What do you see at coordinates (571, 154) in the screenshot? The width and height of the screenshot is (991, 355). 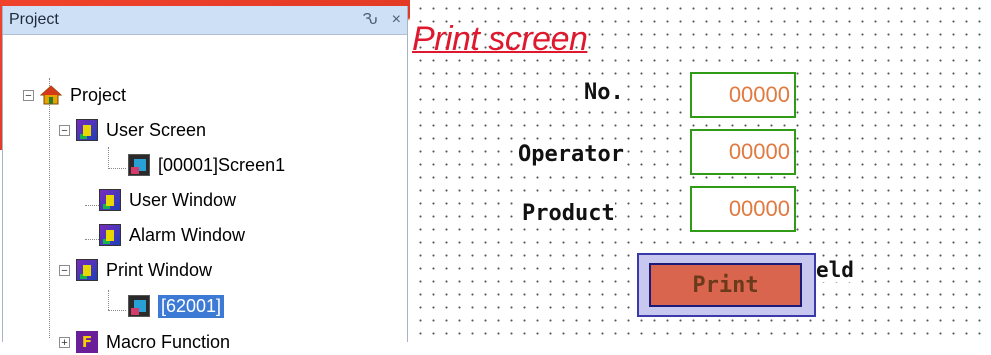 I see `label-operator: Operator` at bounding box center [571, 154].